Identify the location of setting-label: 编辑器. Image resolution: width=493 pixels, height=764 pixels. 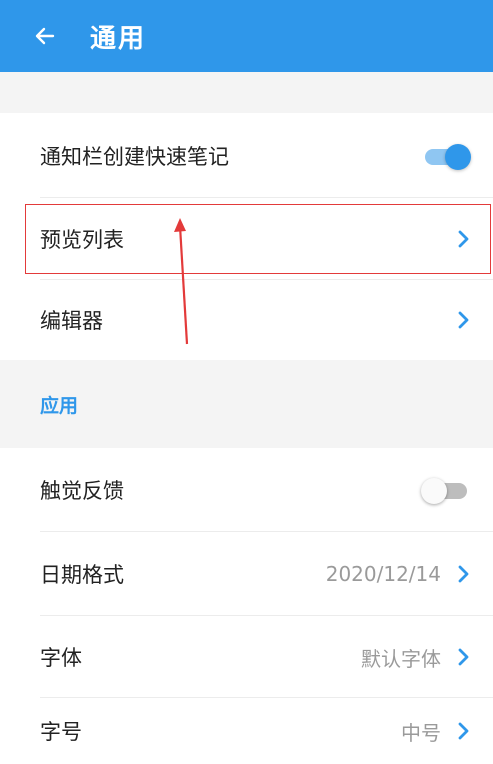
(71, 321).